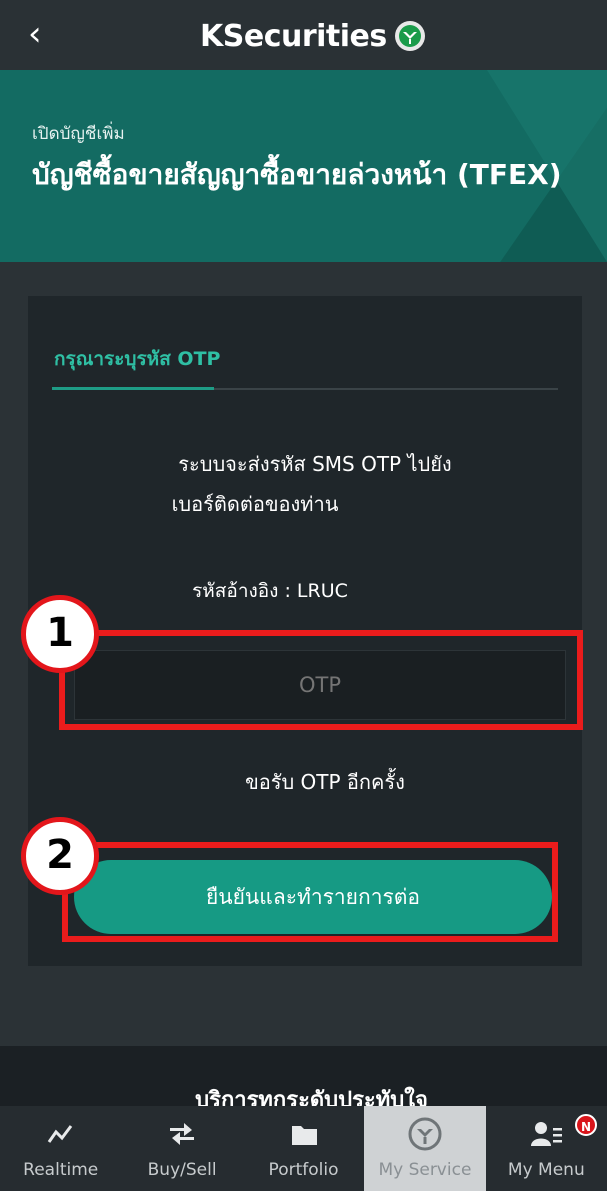 This screenshot has width=607, height=1191. Describe the element at coordinates (546, 1170) in the screenshot. I see `nav-label: My Menu` at that location.